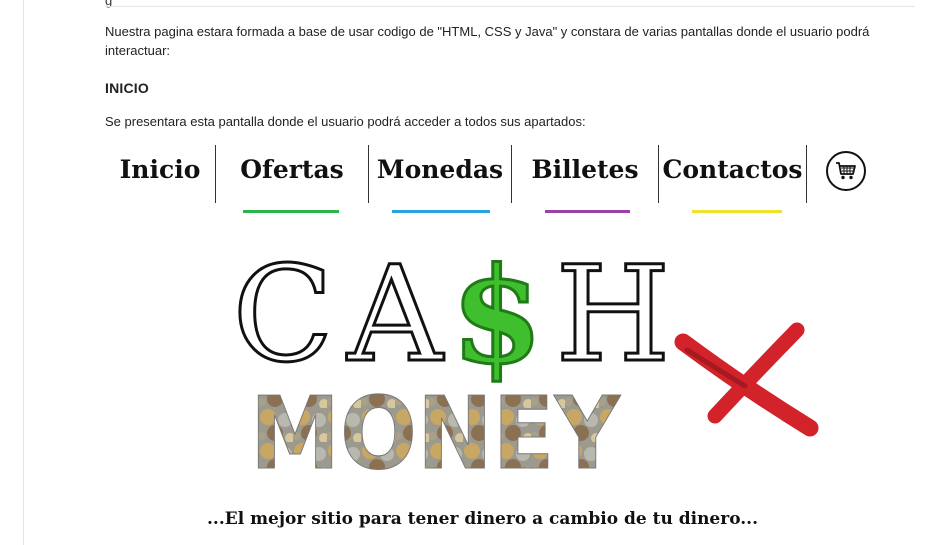 This screenshot has width=925, height=545. What do you see at coordinates (806, 174) in the screenshot?
I see `nav-separator` at bounding box center [806, 174].